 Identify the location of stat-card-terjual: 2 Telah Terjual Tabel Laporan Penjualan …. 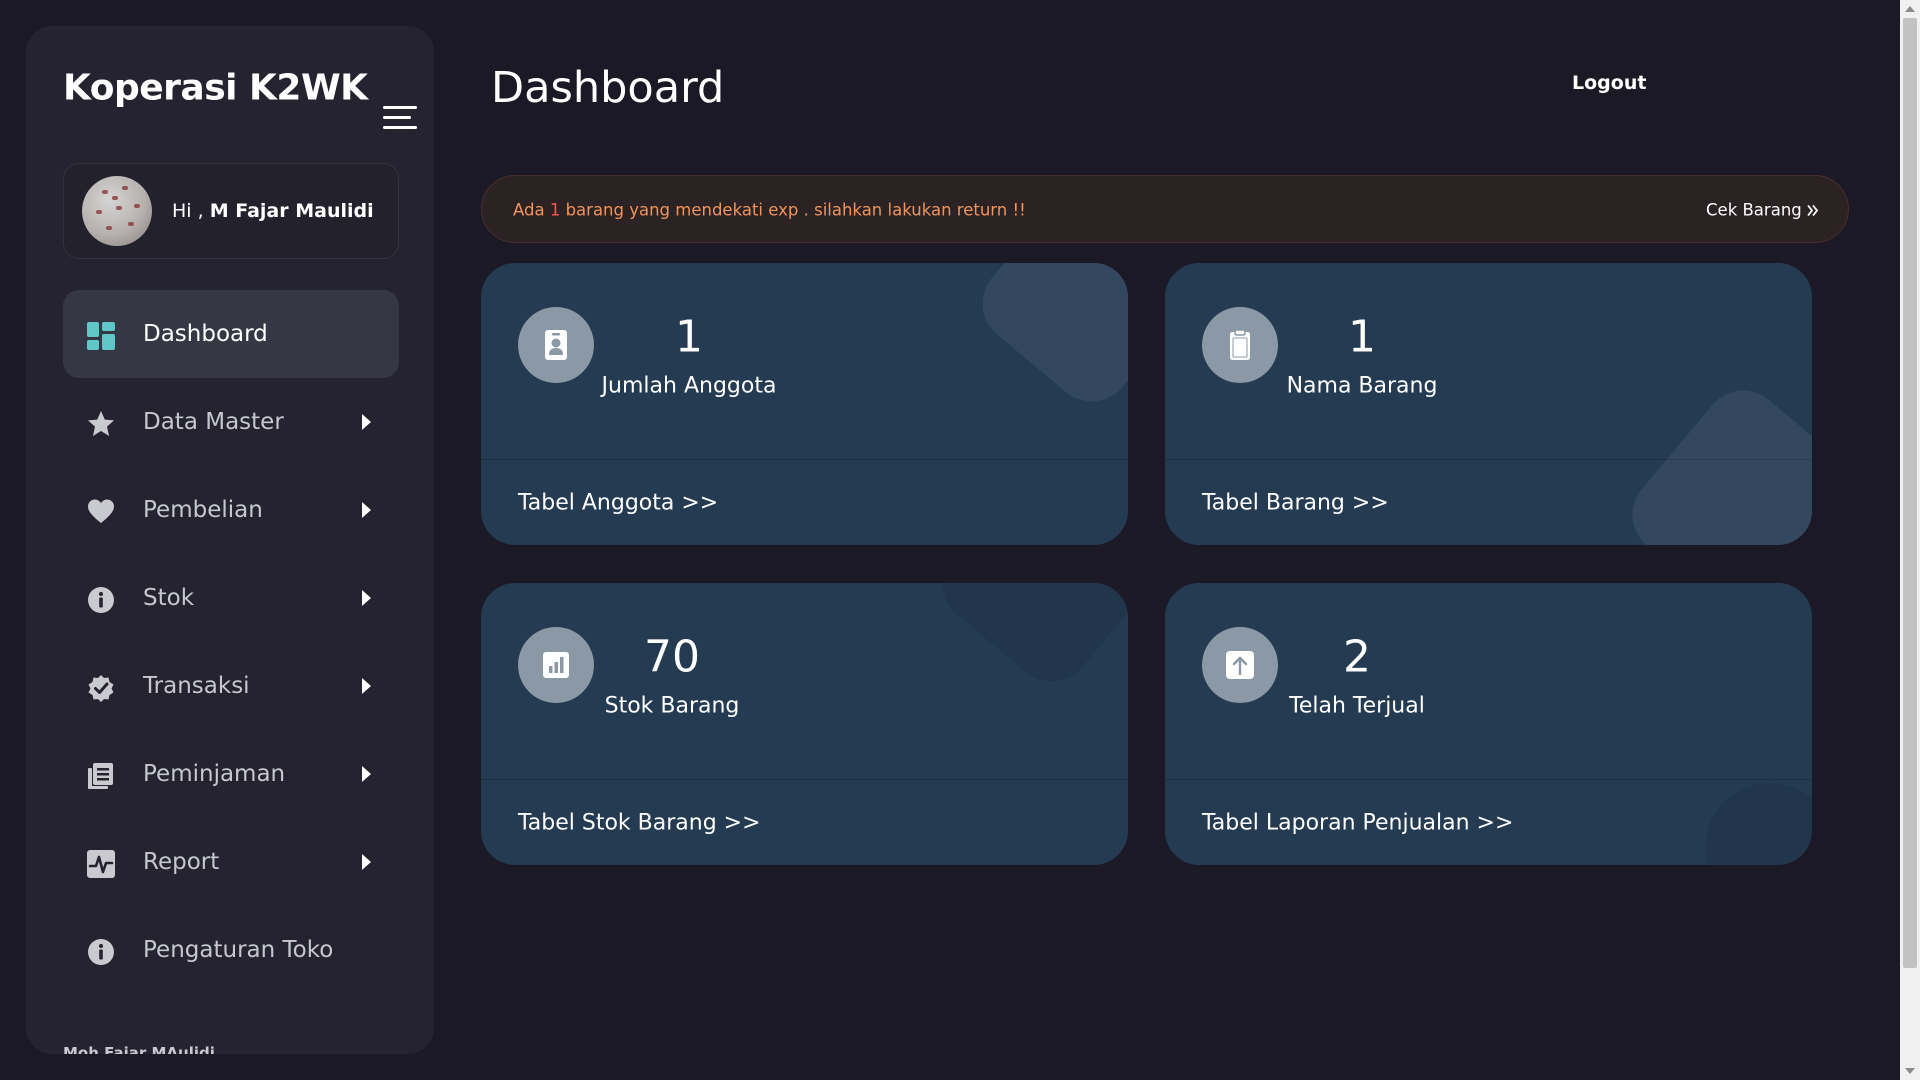
(1488, 724).